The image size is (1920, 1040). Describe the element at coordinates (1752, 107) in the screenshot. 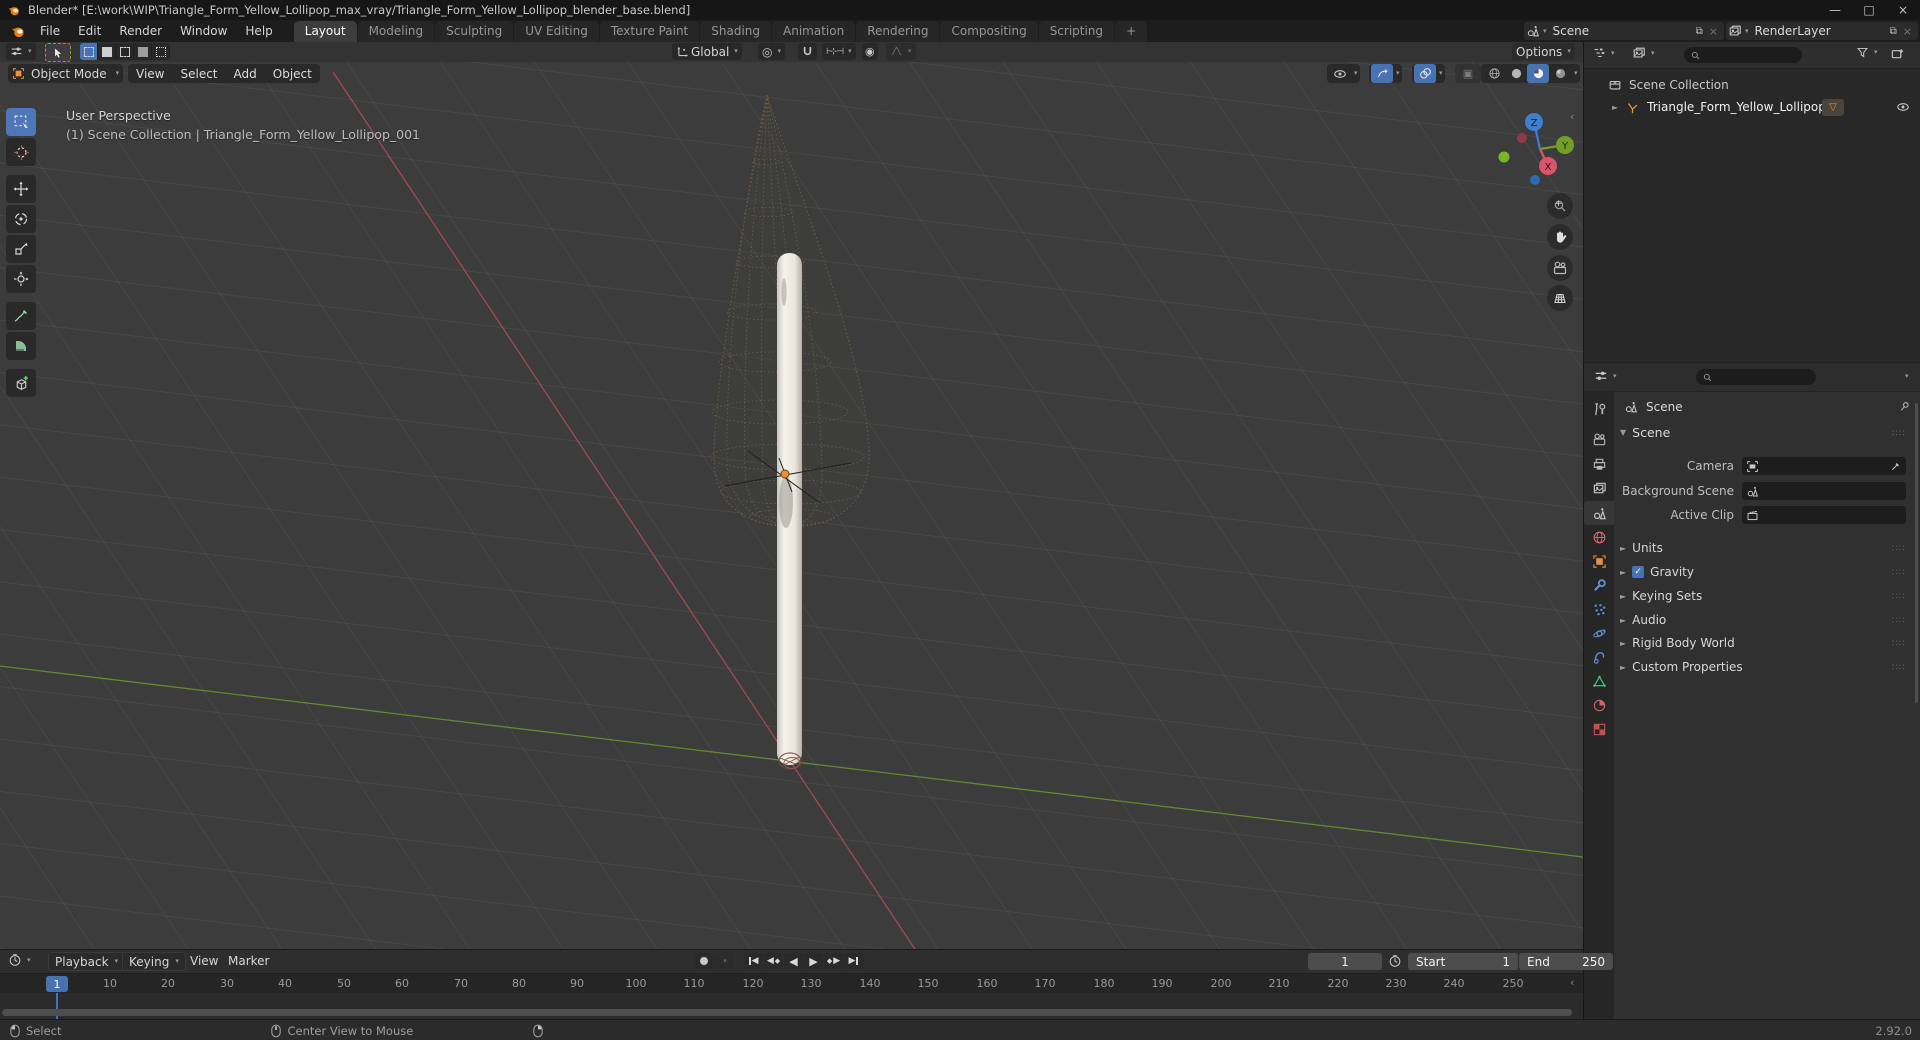

I see `outliner-row-object: ► Triangle_Form_Yellow_Lollipop ▽` at that location.